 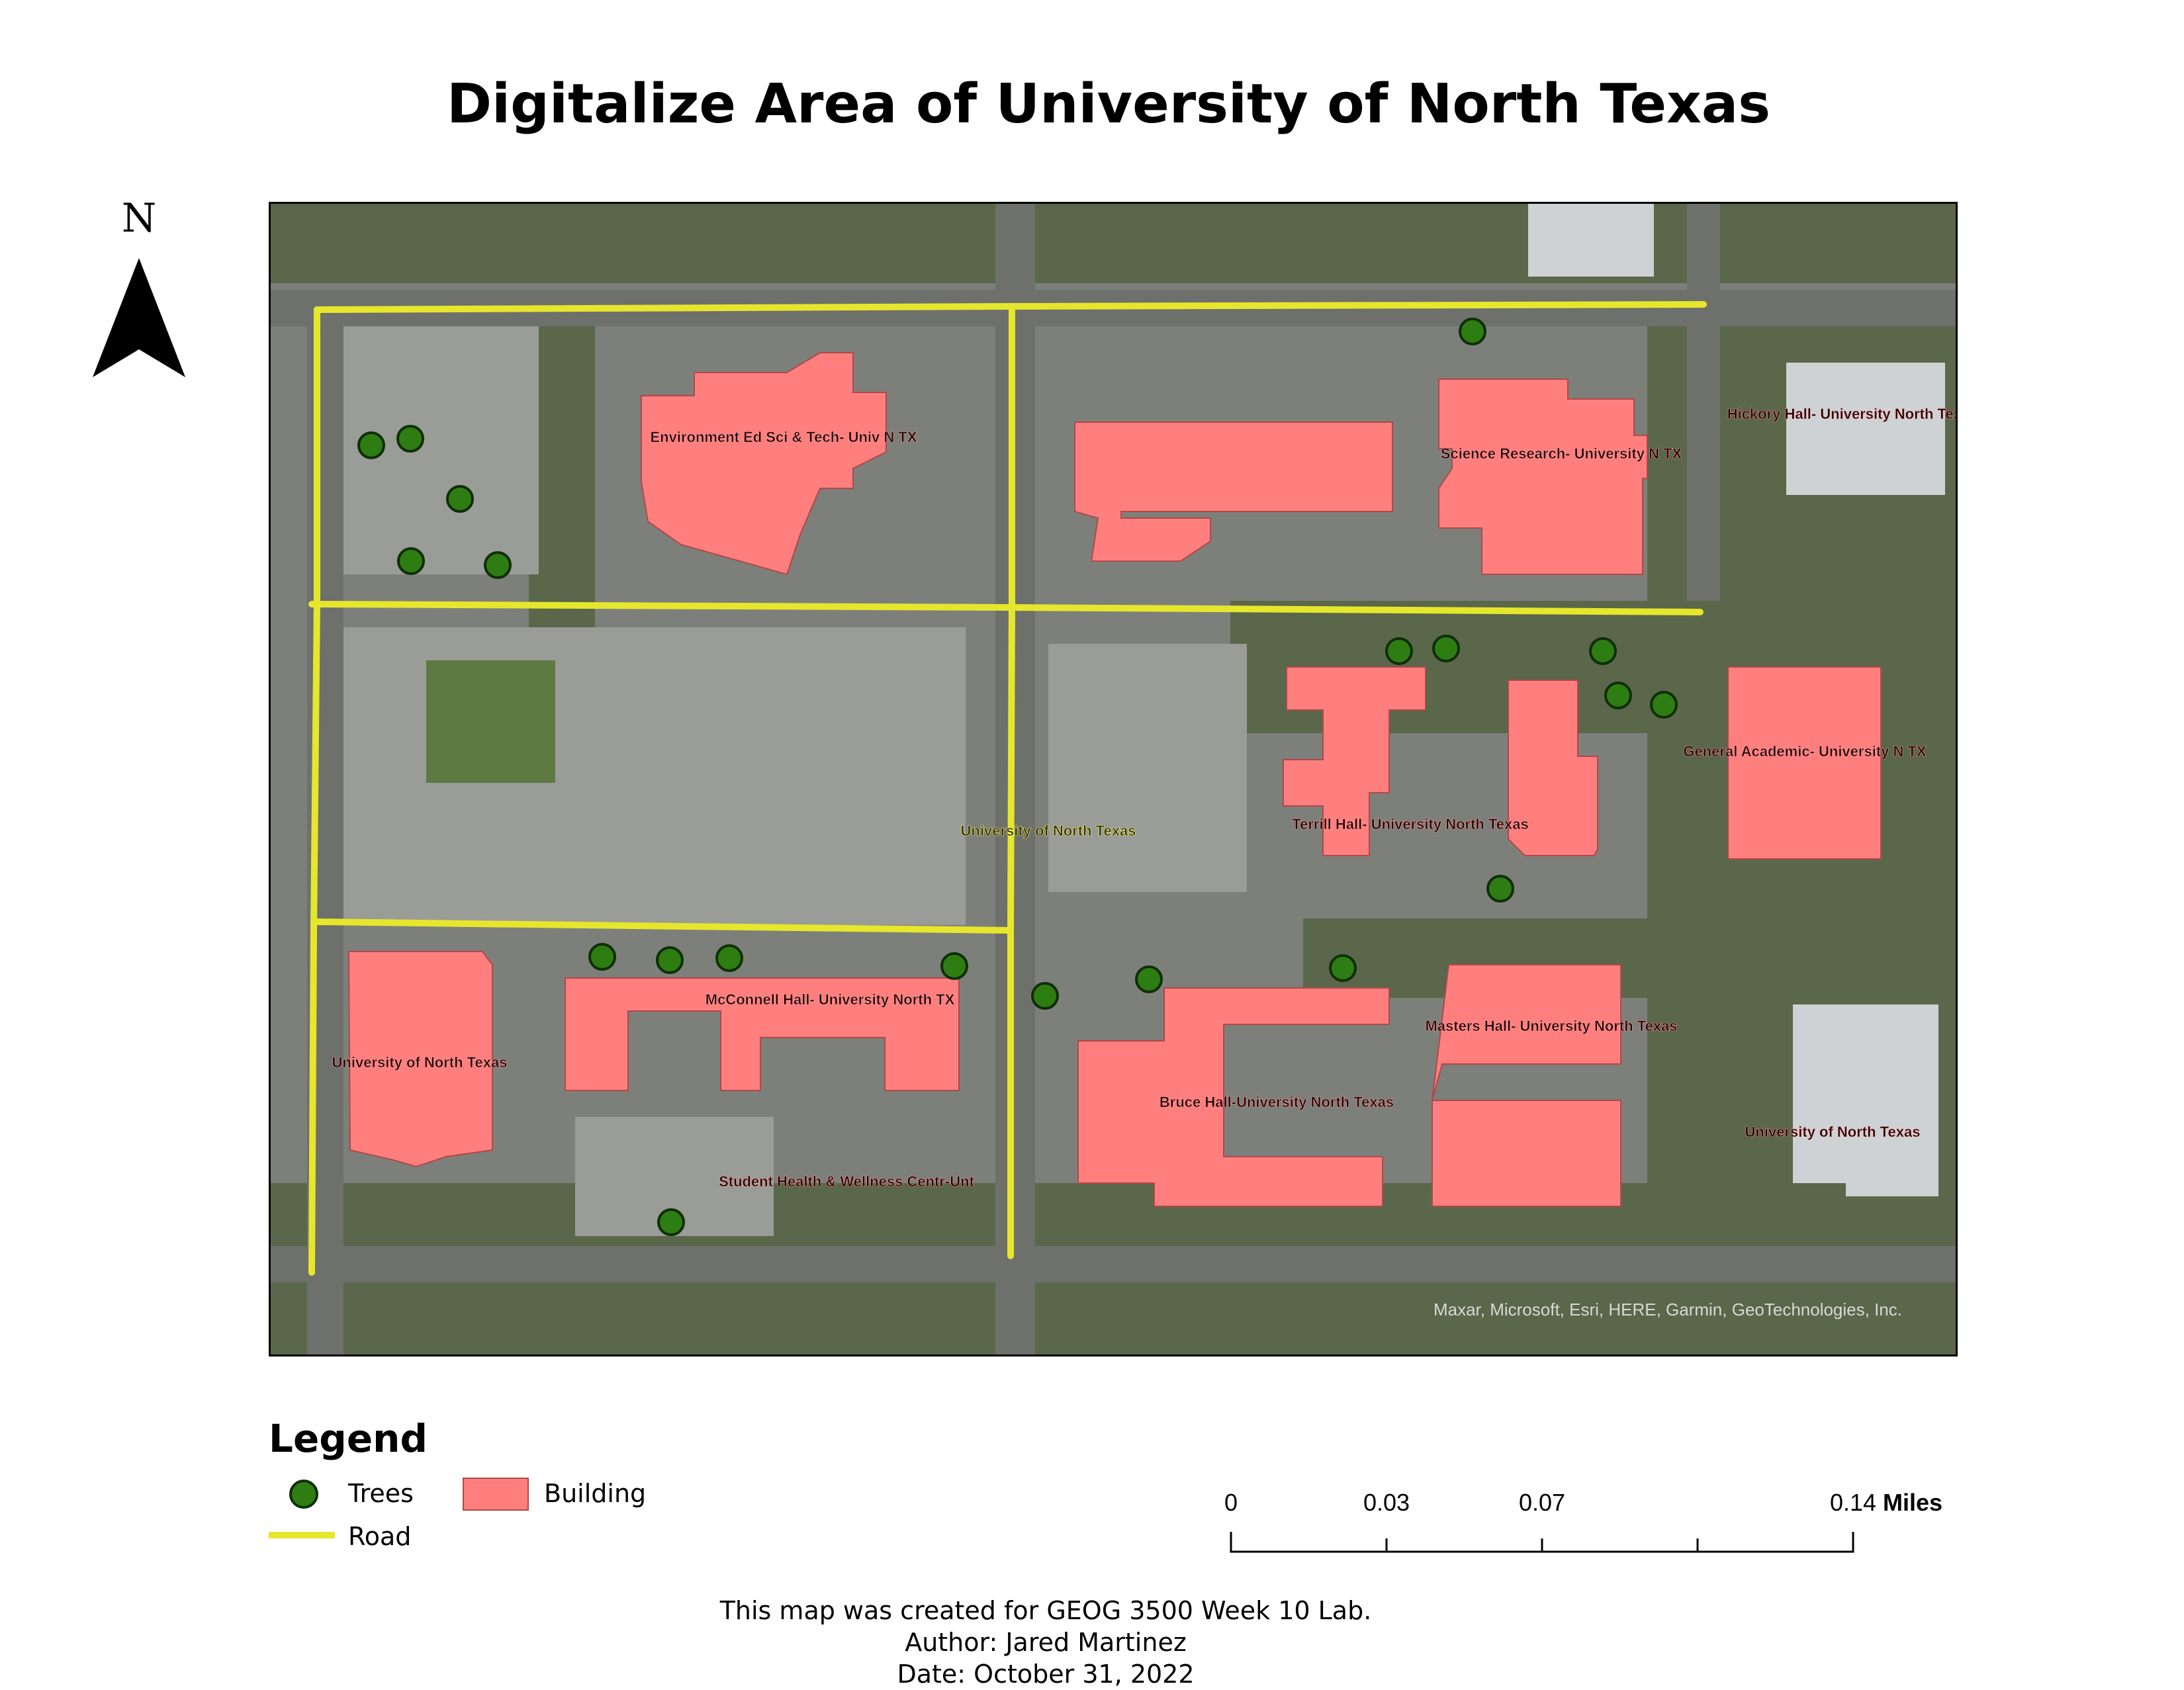 I want to click on label-terrill-hall: Terrill Hall- University North Texas, so click(x=1410, y=824).